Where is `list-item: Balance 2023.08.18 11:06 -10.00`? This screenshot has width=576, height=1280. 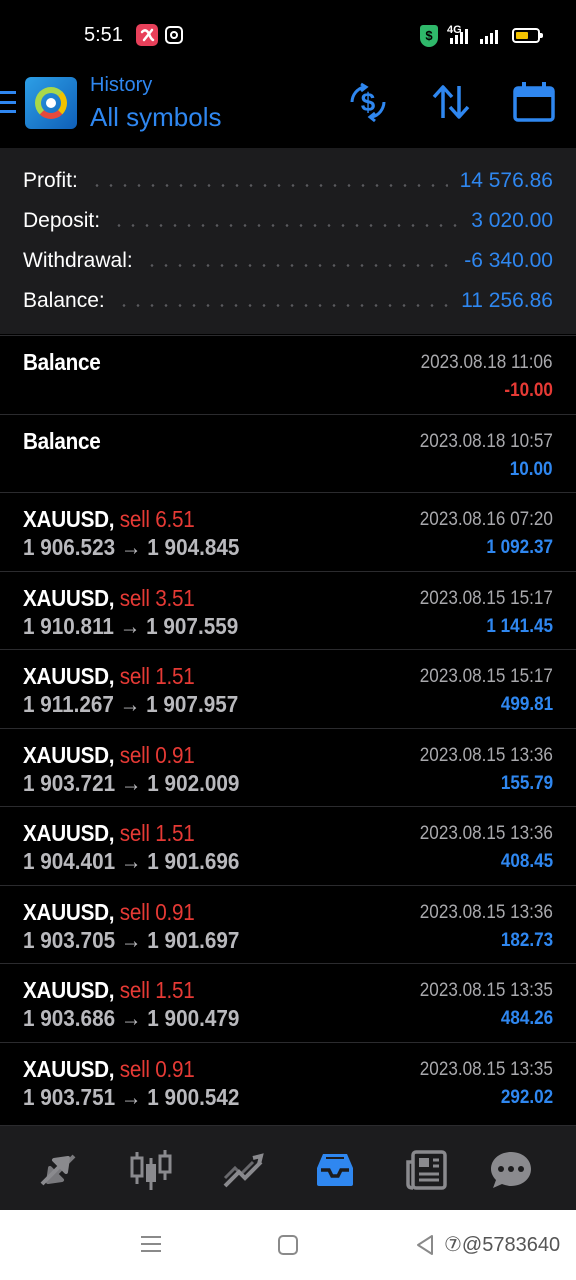 list-item: Balance 2023.08.18 11:06 -10.00 is located at coordinates (288, 374).